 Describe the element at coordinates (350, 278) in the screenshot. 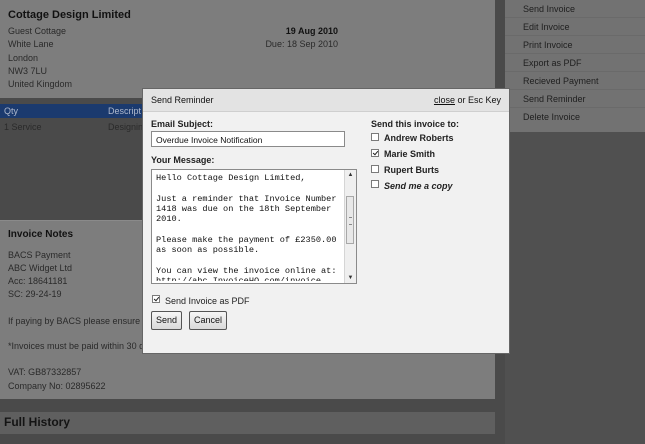

I see `scroll-down-icon: ▼` at that location.